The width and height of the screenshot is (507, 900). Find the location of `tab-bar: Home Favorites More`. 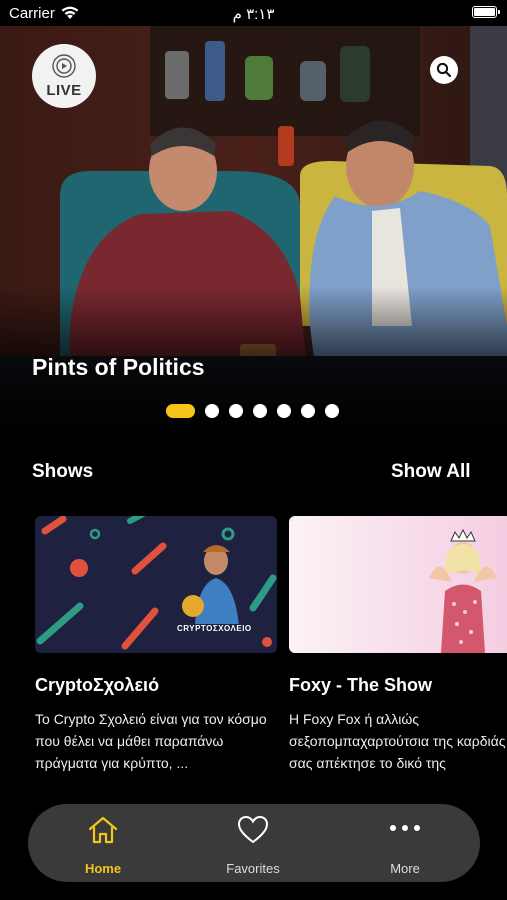

tab-bar: Home Favorites More is located at coordinates (254, 843).